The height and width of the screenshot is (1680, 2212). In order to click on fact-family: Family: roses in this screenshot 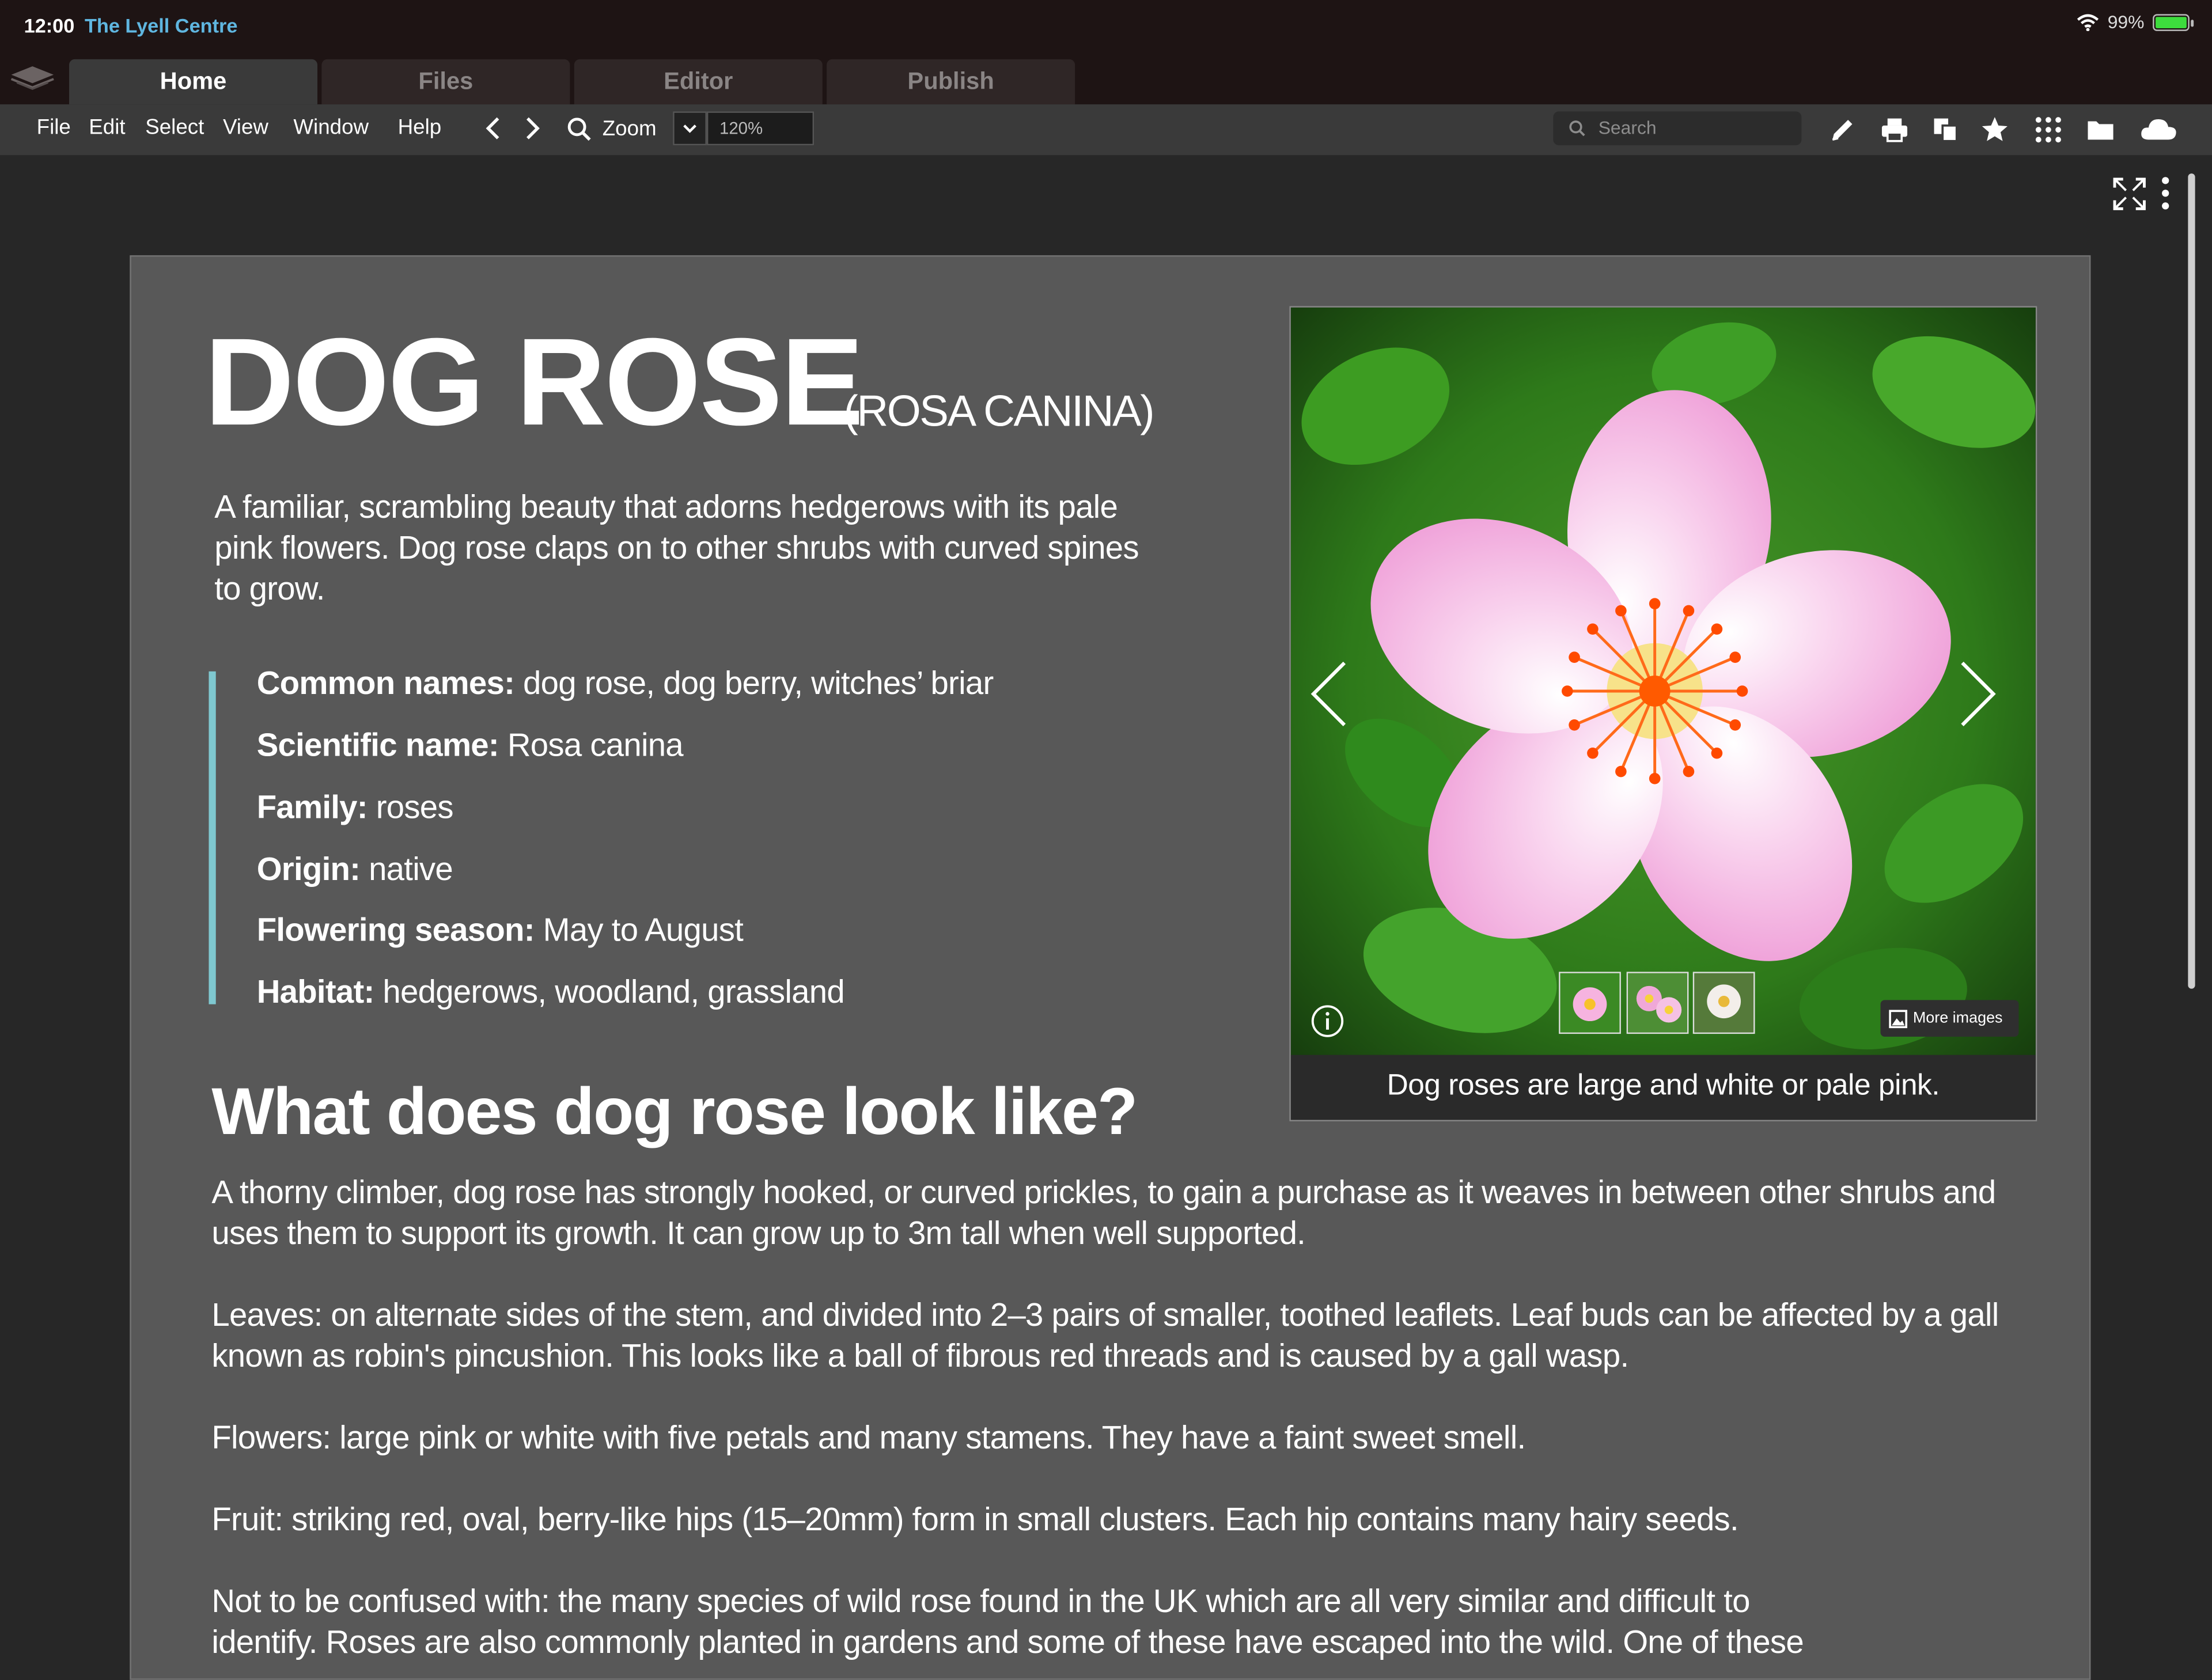, I will do `click(355, 807)`.